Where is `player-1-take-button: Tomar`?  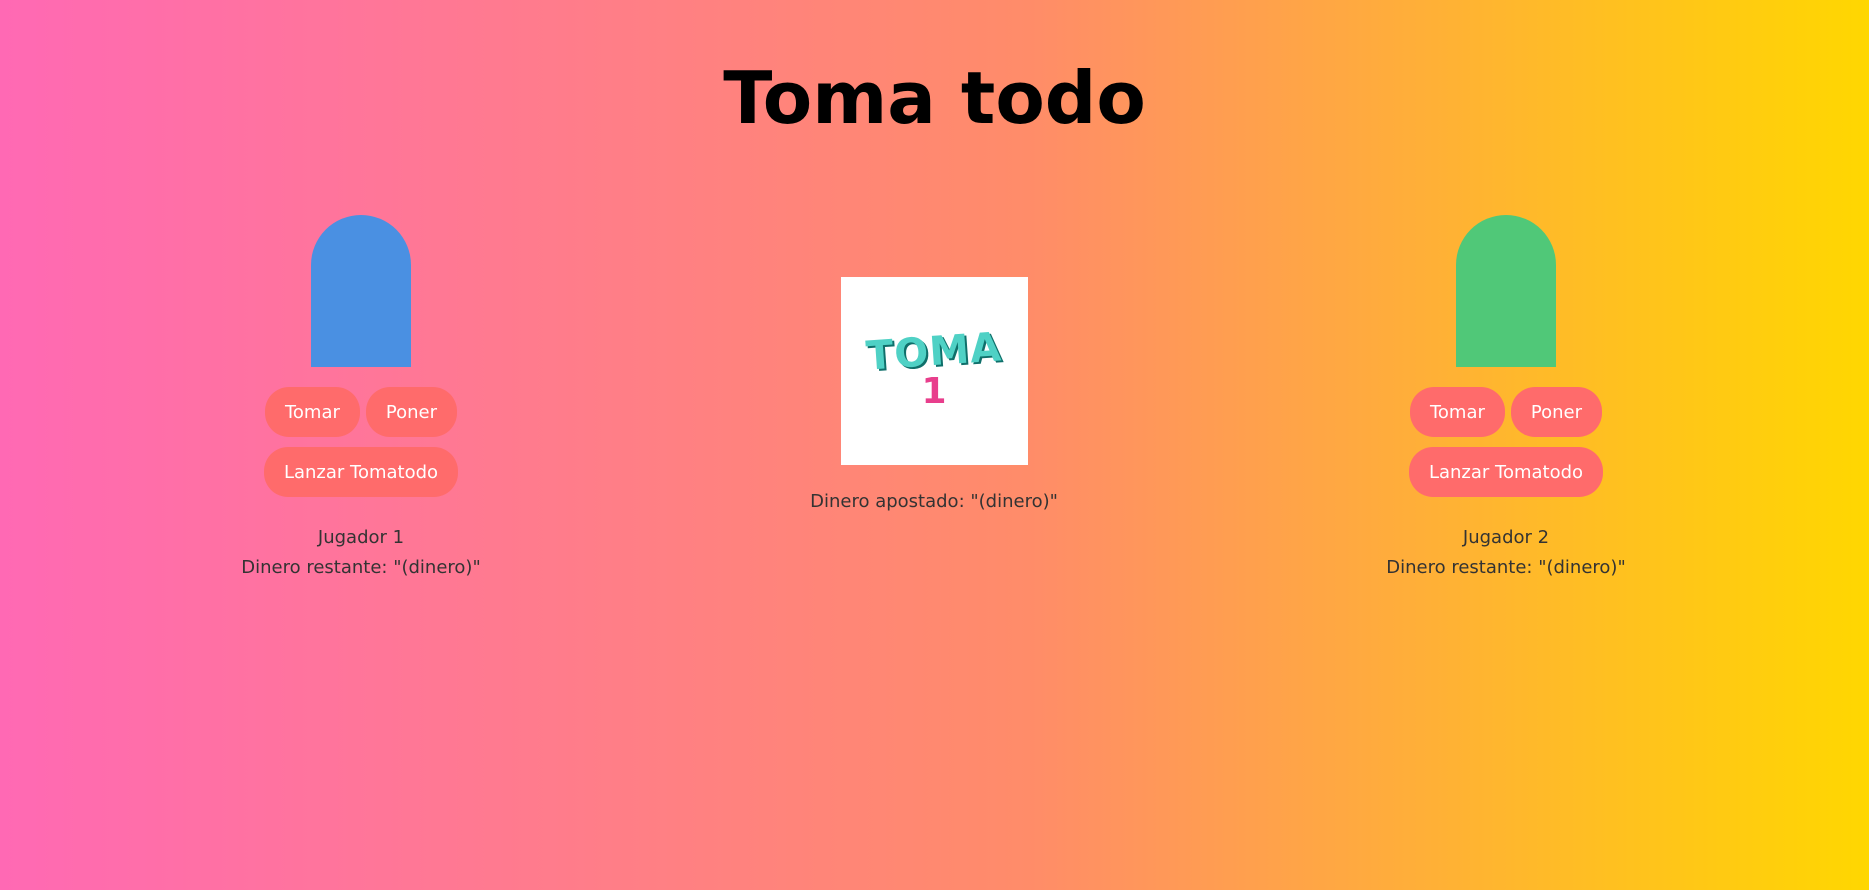 player-1-take-button: Tomar is located at coordinates (312, 412).